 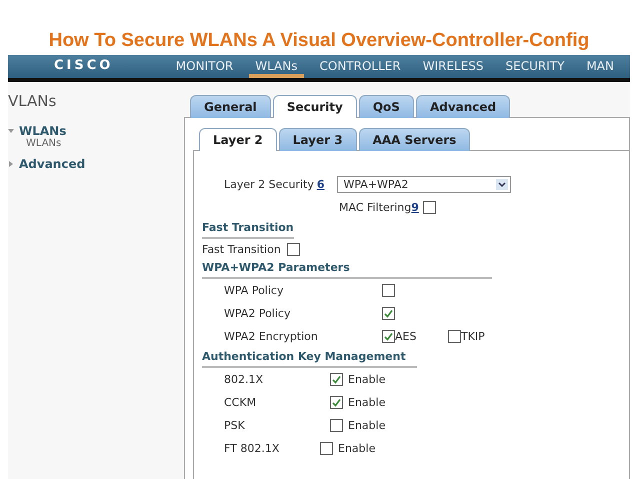 What do you see at coordinates (42, 131) in the screenshot?
I see `sidebar-item: WLANs` at bounding box center [42, 131].